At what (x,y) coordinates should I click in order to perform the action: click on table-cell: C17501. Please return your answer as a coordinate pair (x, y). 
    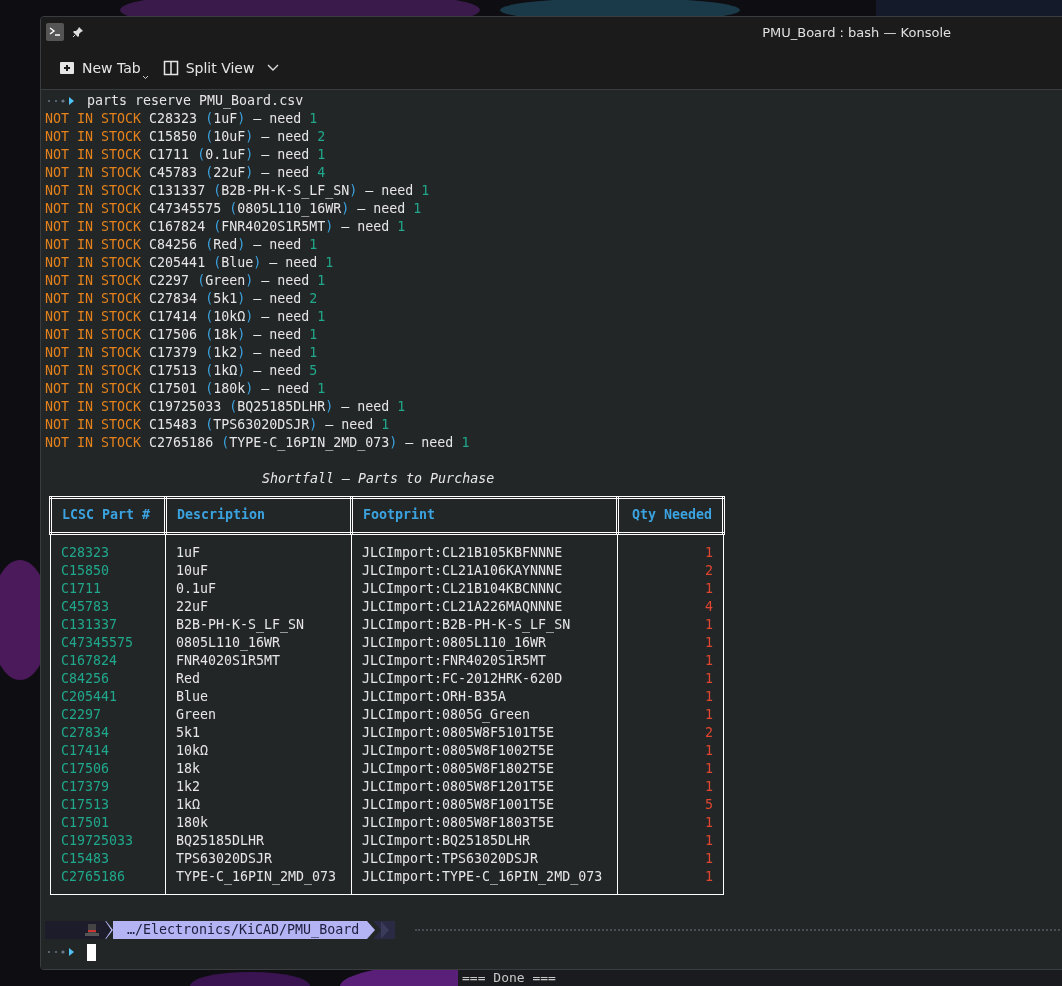
    Looking at the image, I should click on (85, 822).